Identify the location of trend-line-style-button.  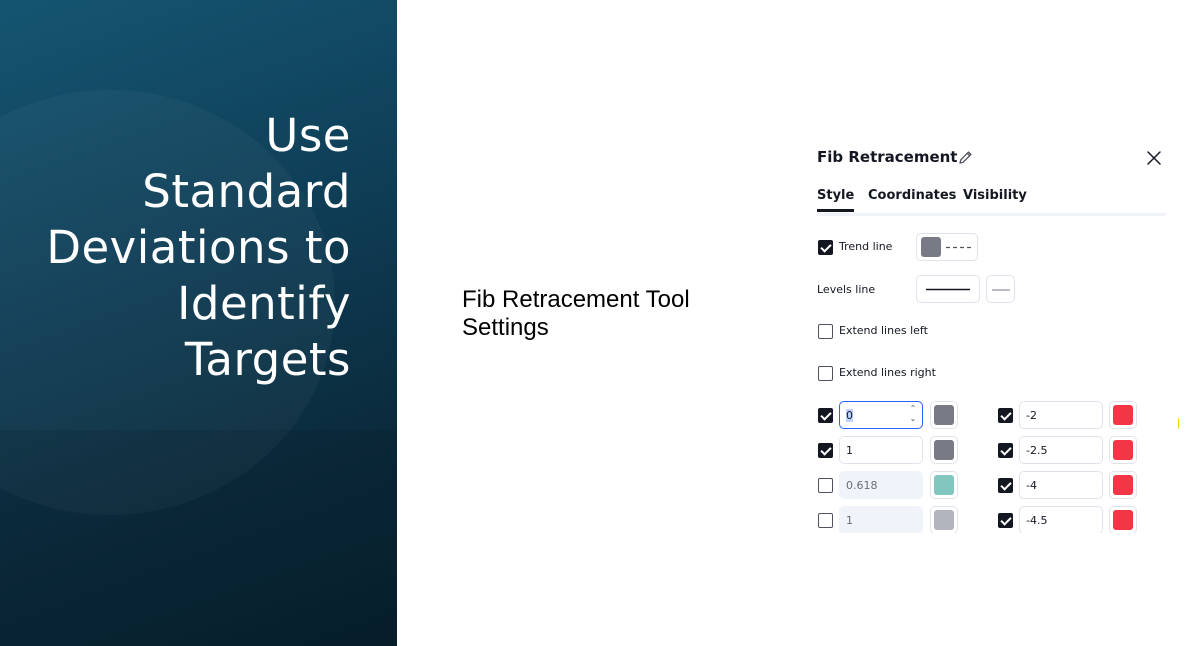
(947, 247).